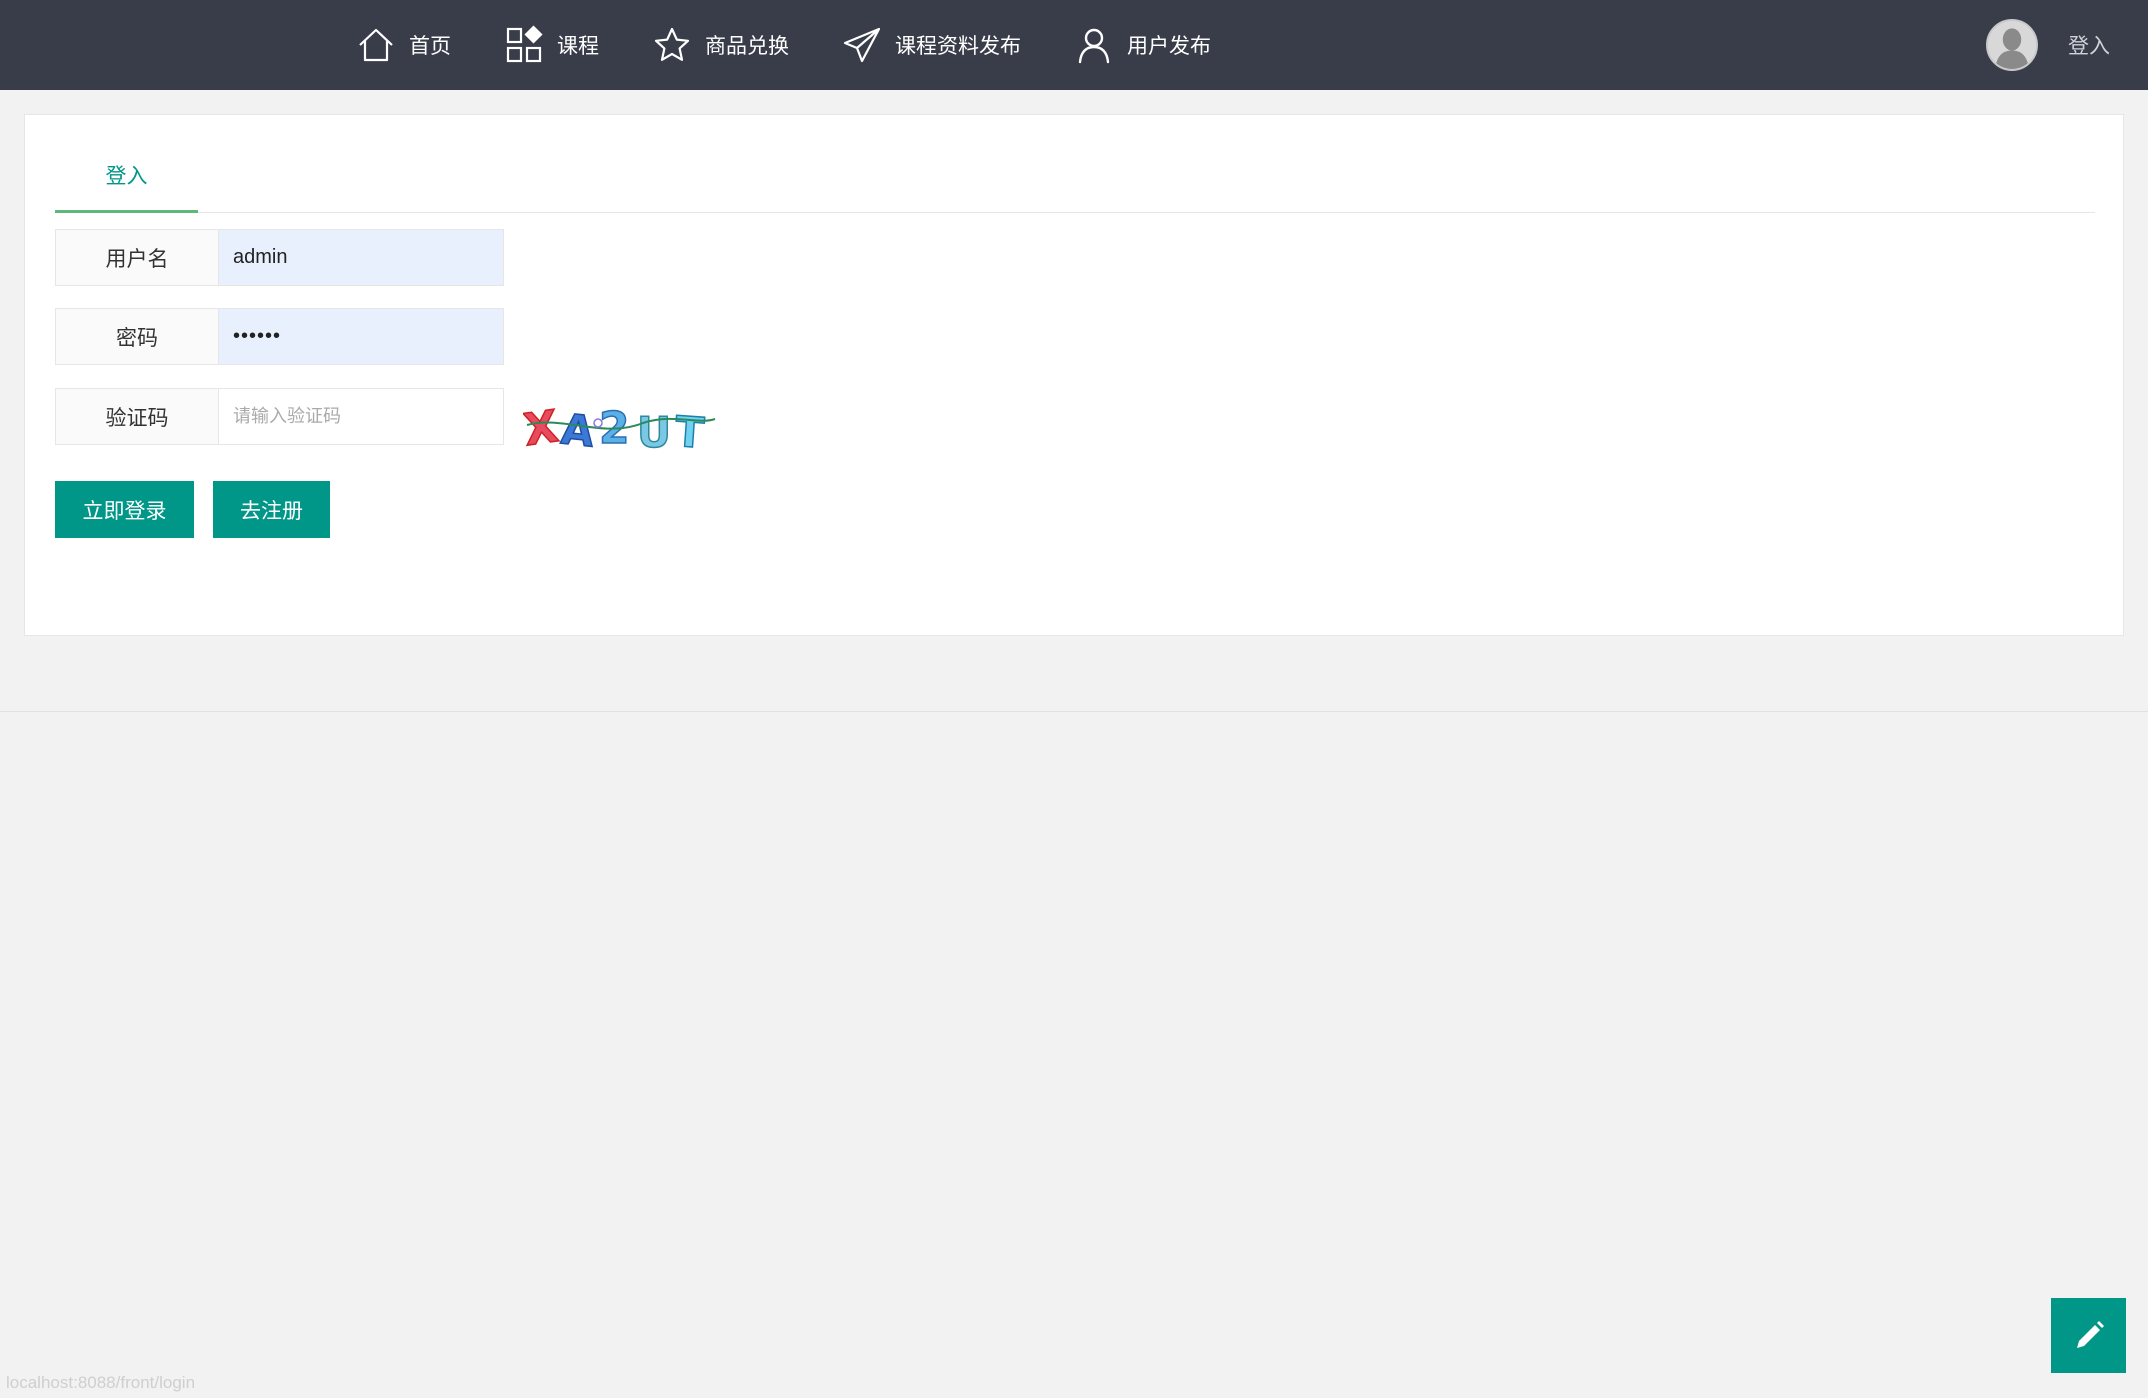  Describe the element at coordinates (654, 431) in the screenshot. I see `captcha-char: U` at that location.